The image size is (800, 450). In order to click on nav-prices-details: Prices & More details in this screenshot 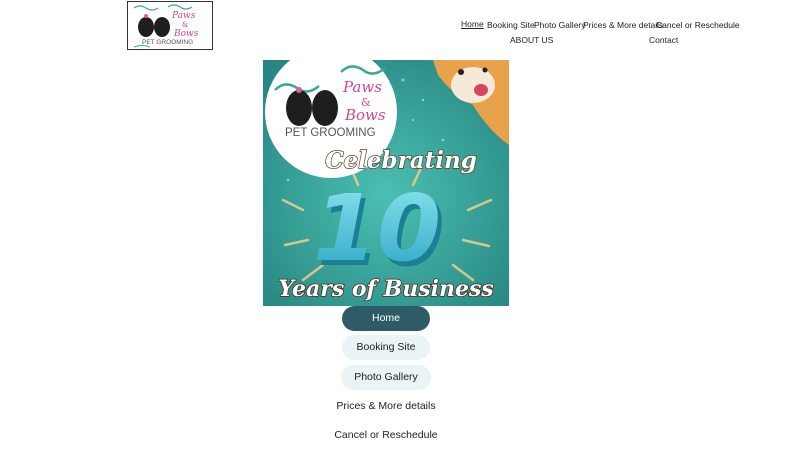, I will do `click(623, 25)`.